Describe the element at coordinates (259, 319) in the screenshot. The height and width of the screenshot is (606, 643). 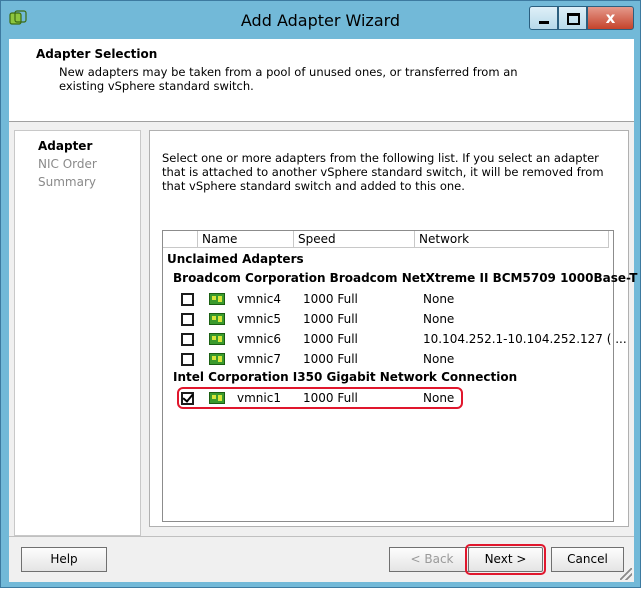
I see `adapter-name: vmnic5` at that location.